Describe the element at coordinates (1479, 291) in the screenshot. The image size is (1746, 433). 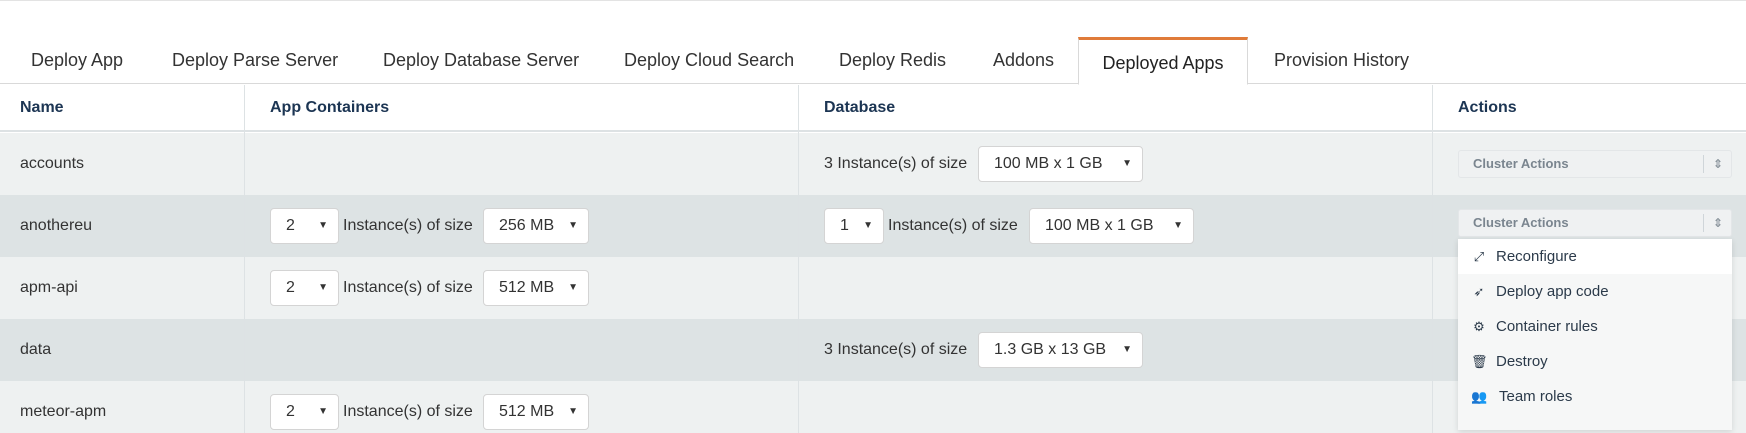
I see `rocket-icon: ➶` at that location.